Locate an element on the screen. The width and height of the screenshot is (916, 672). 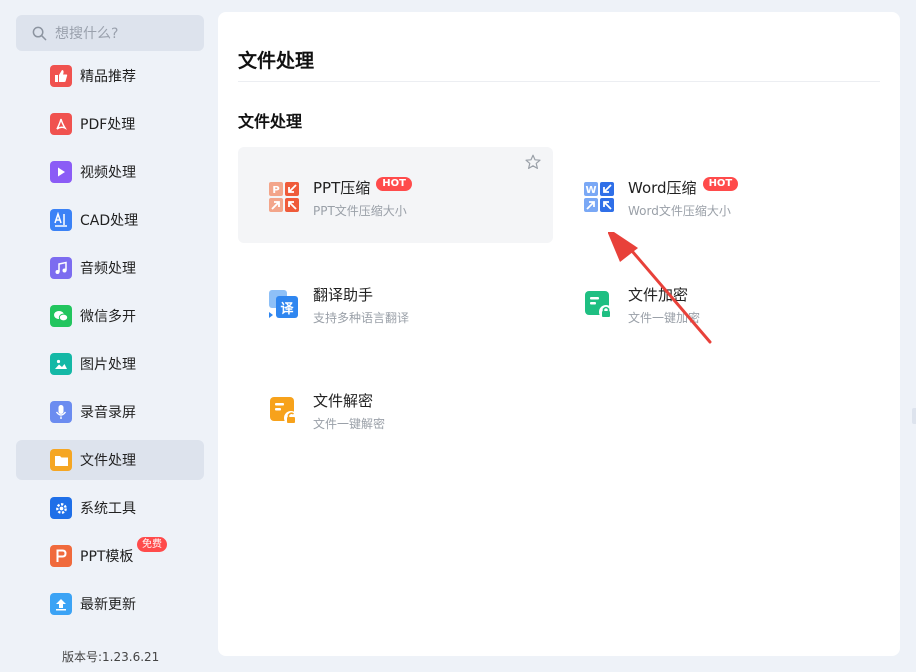
card-description: 文件一键加密 is located at coordinates (664, 318).